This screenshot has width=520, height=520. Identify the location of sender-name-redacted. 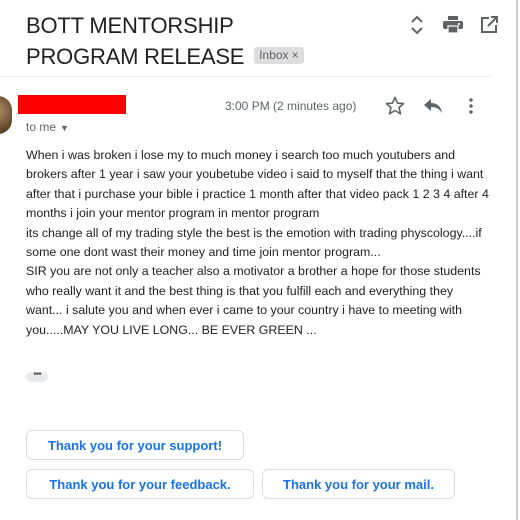
(72, 104).